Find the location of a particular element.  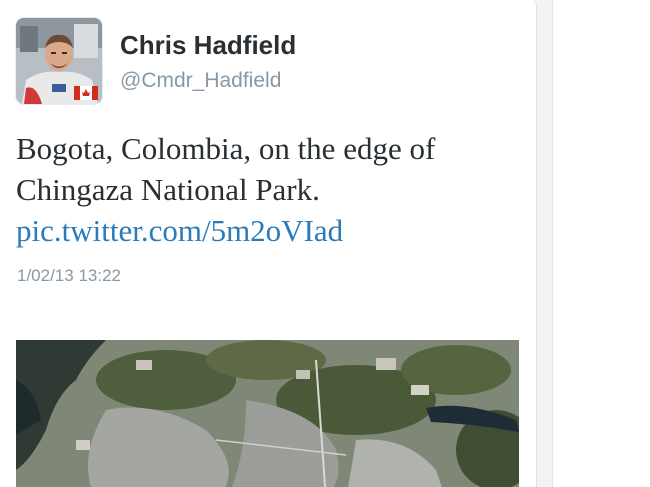

display-name: Chris Hadfield is located at coordinates (208, 45).